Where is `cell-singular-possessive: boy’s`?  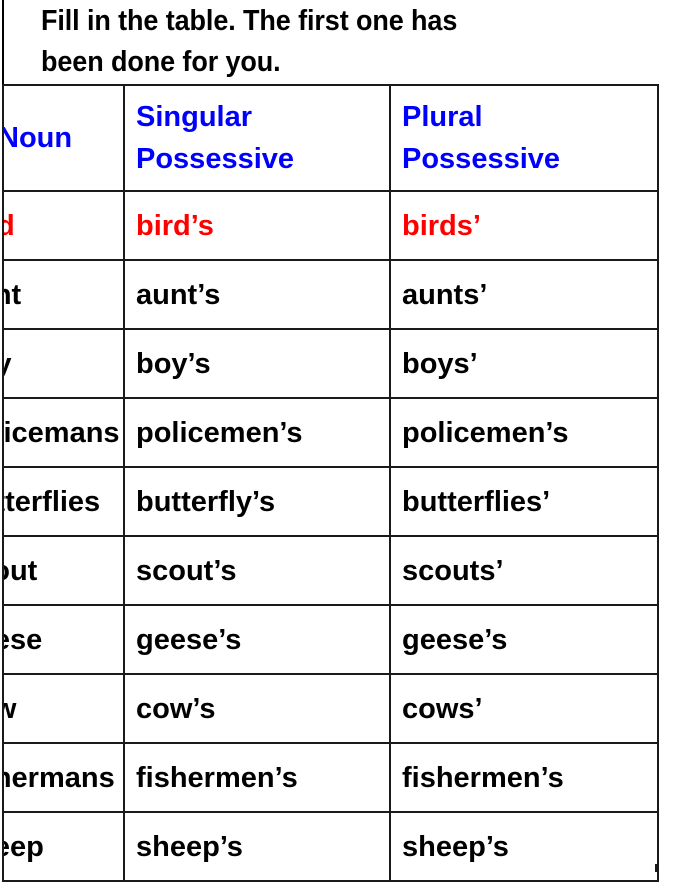
cell-singular-possessive: boy’s is located at coordinates (257, 363).